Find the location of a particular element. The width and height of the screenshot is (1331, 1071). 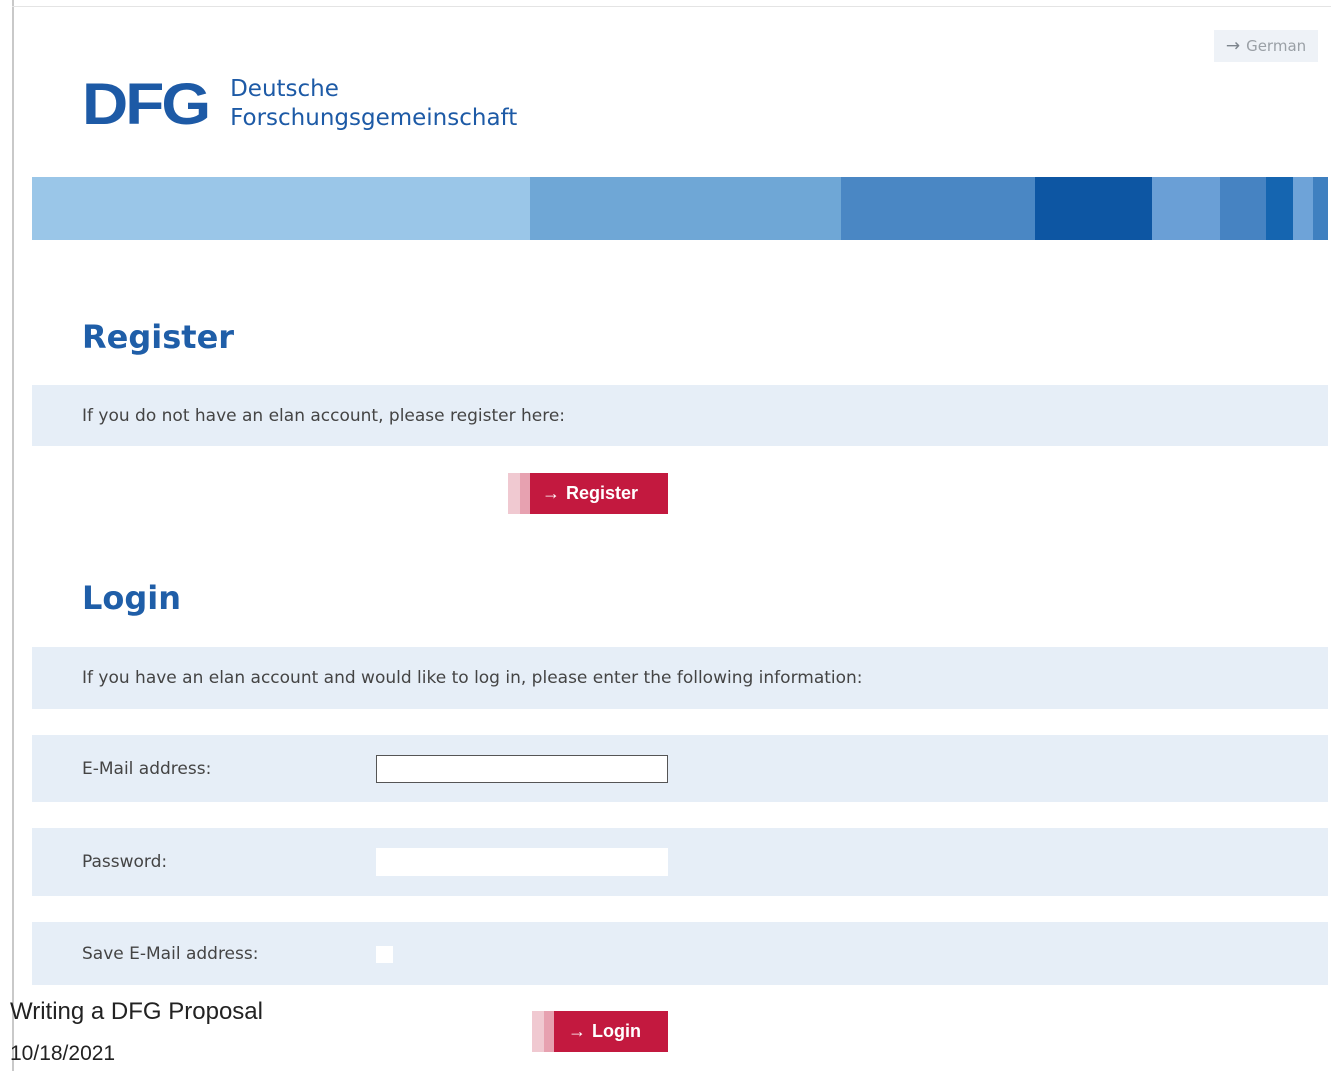

register-button-body: → Register is located at coordinates (599, 493).